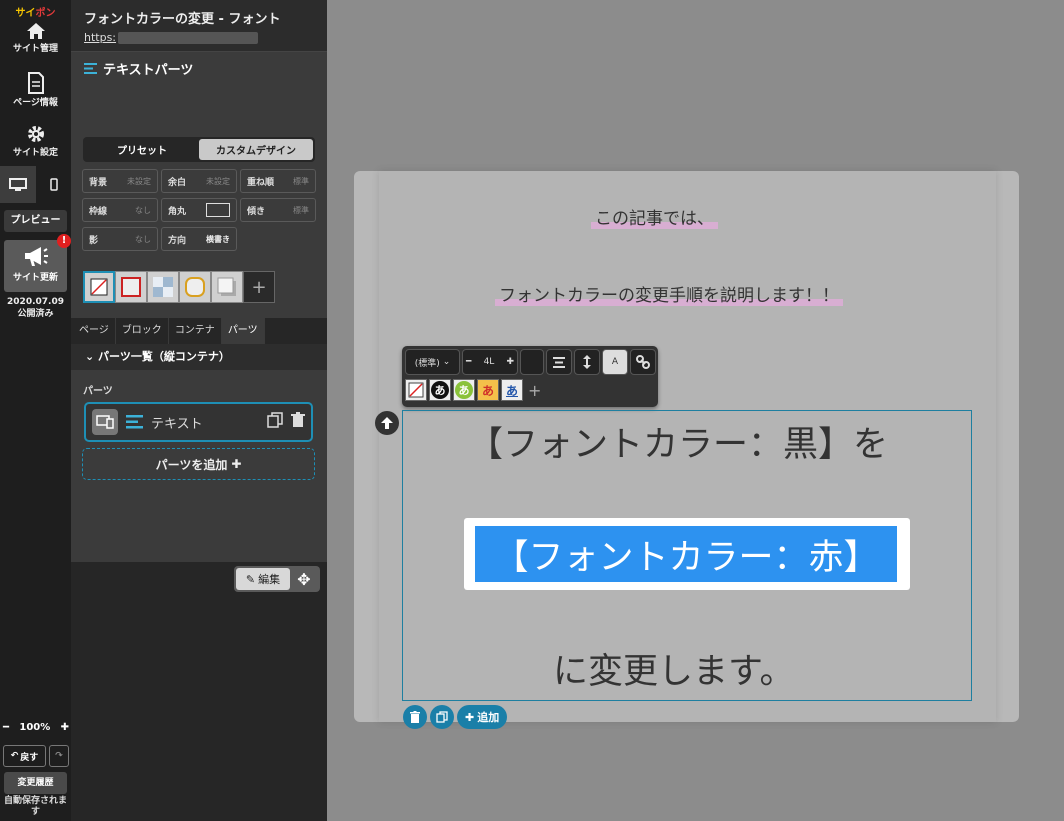 Image resolution: width=1064 pixels, height=821 pixels. Describe the element at coordinates (35, 314) in the screenshot. I see `publish-state: 公開済み` at that location.